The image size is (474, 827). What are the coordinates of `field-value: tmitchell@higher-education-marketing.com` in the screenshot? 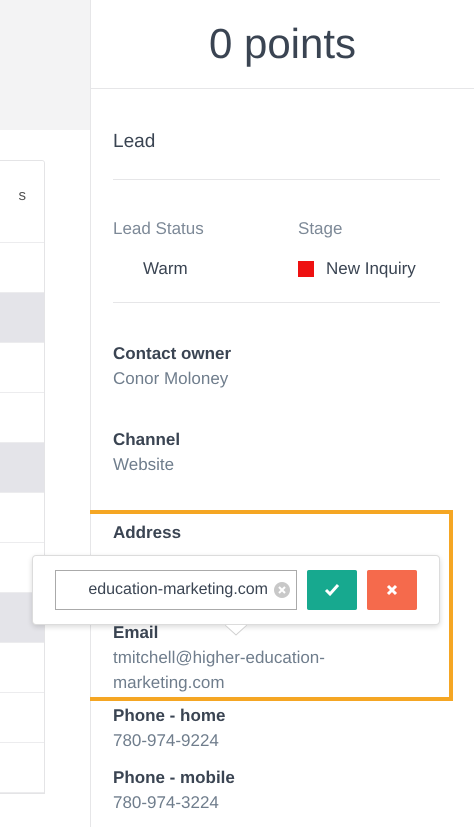 It's located at (219, 670).